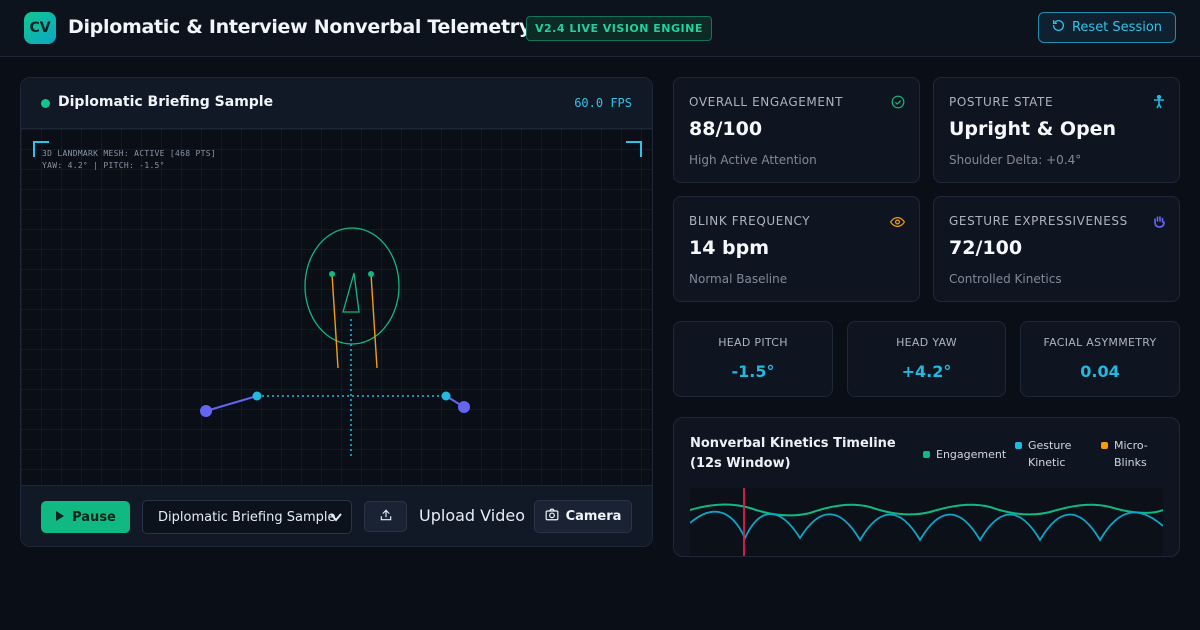 The height and width of the screenshot is (630, 1200). I want to click on upload-video-label: Upload Video, so click(472, 515).